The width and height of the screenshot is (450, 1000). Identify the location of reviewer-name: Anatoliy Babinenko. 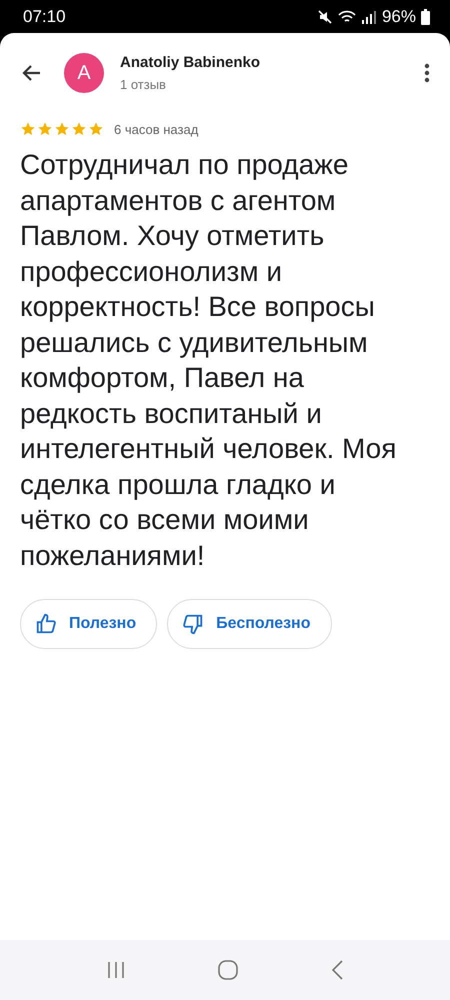
(191, 62).